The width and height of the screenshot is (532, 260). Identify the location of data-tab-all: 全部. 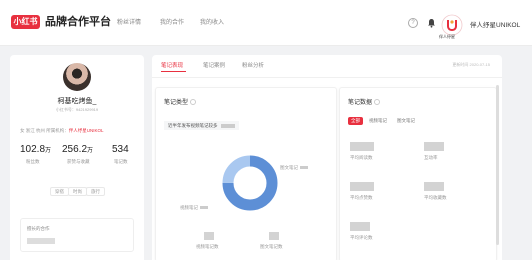
(355, 121).